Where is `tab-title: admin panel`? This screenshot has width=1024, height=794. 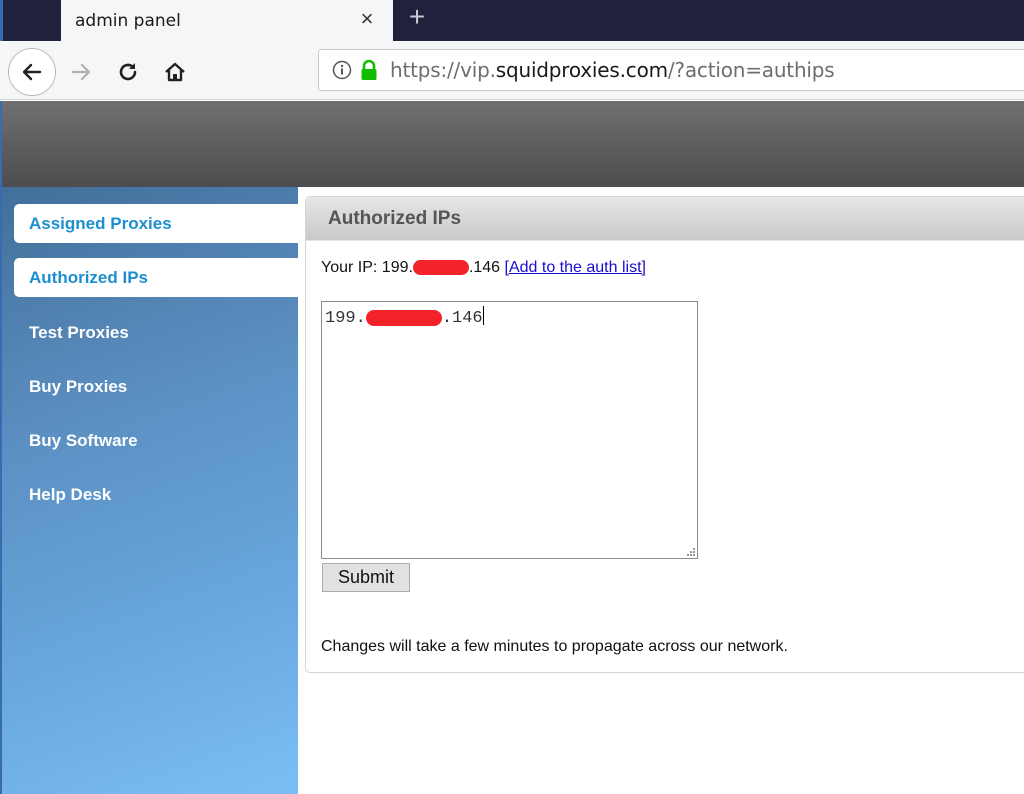 tab-title: admin panel is located at coordinates (128, 20).